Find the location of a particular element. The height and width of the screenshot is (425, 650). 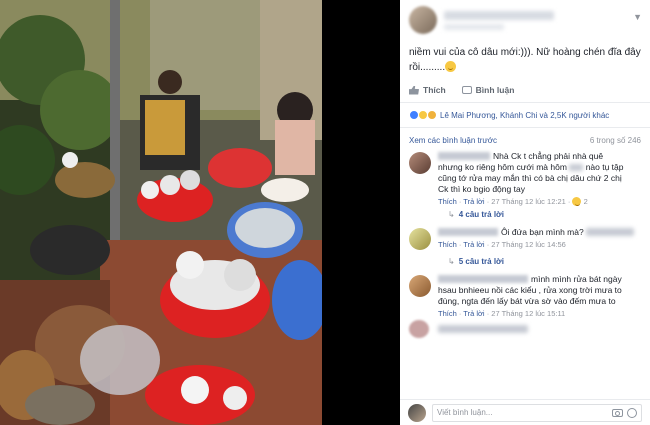

comment-time: 27 Tháng 12 lúc 14:56 is located at coordinates (528, 244).